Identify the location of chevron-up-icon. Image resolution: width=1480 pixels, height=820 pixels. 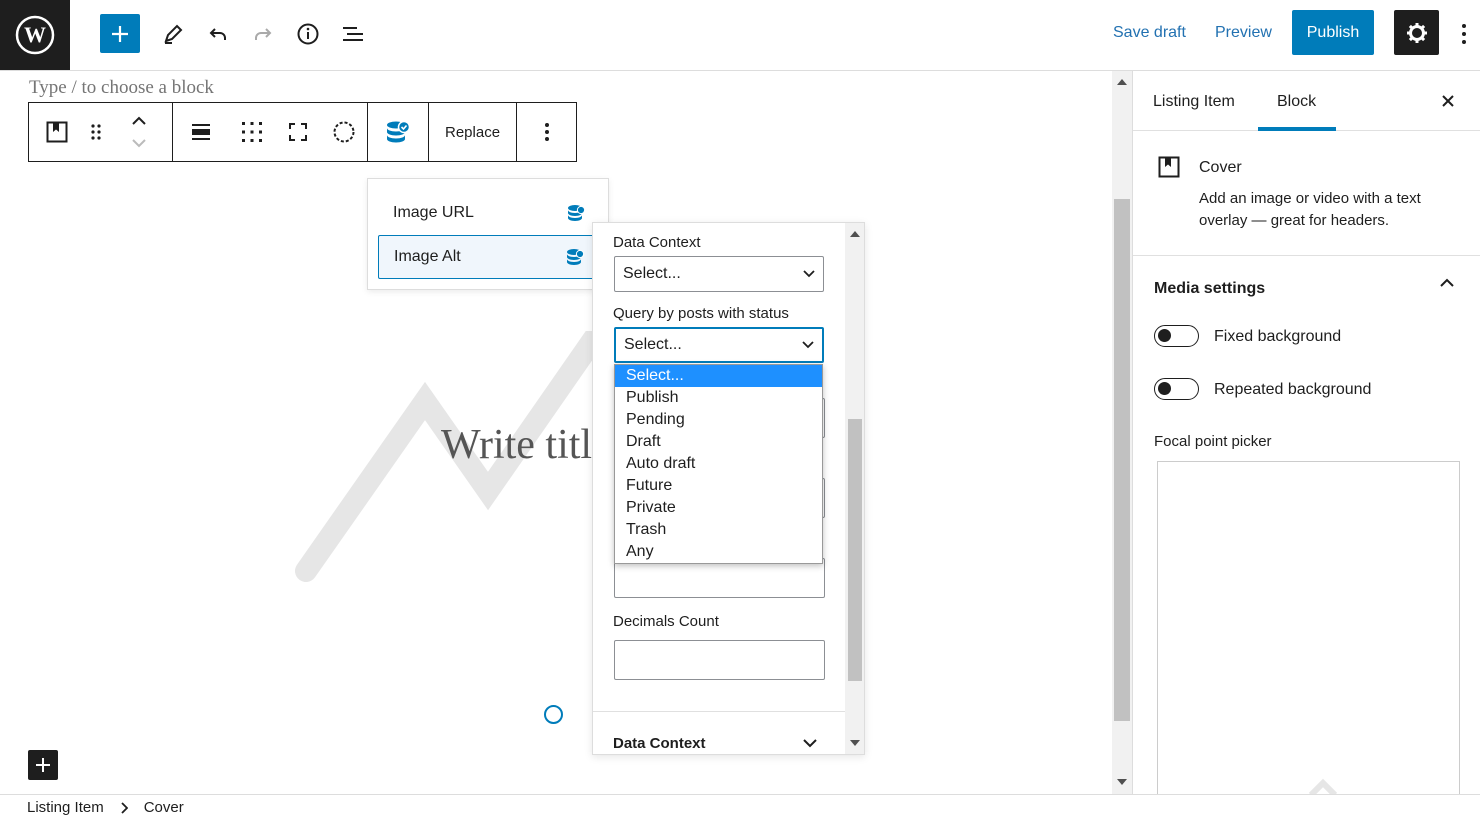
(1447, 283).